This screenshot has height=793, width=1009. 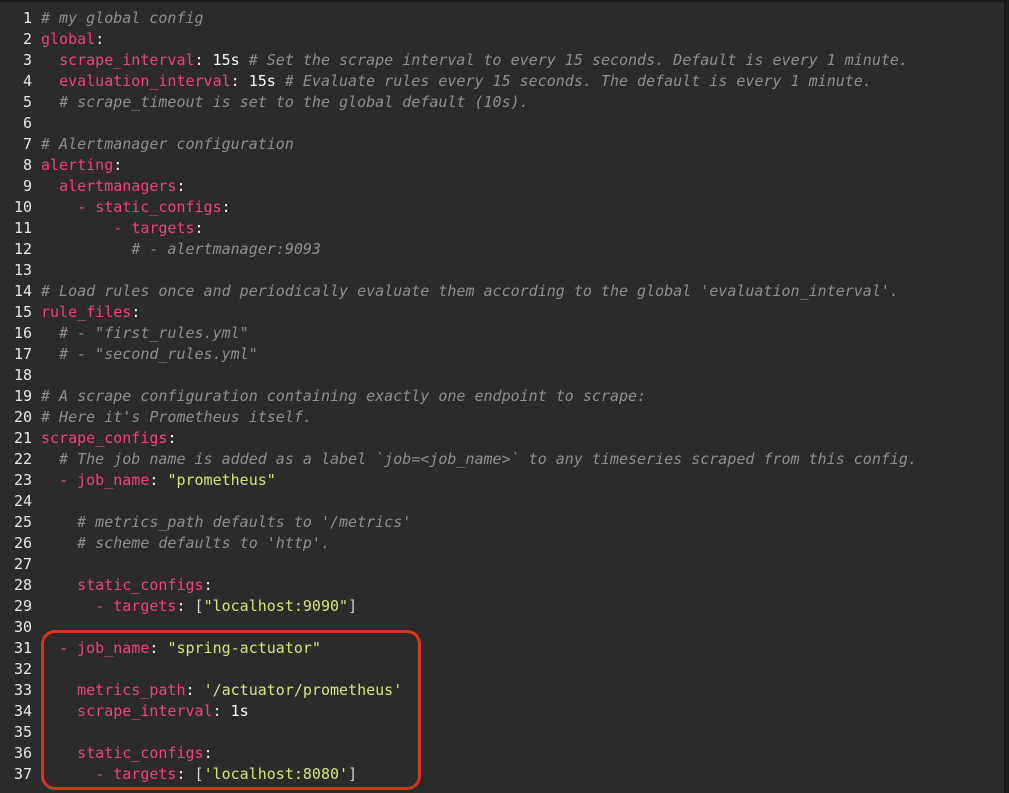 I want to click on code-line: 17 # - "second_rules.yml", so click(x=503, y=354).